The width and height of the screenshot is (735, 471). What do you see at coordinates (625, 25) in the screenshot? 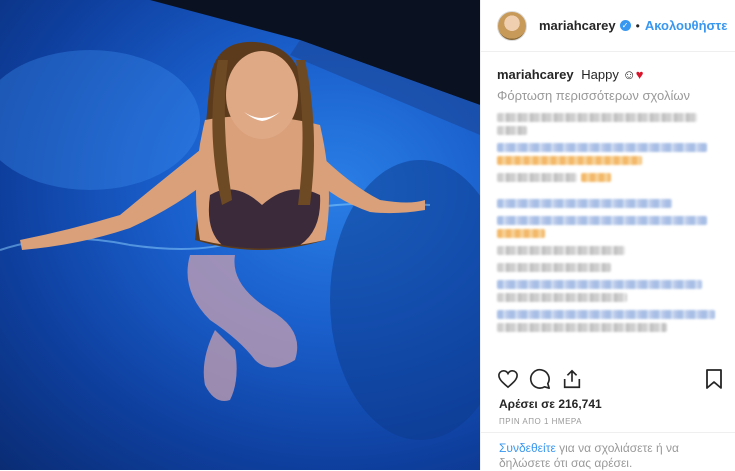
I see `verified-badge-icon: ✓` at bounding box center [625, 25].